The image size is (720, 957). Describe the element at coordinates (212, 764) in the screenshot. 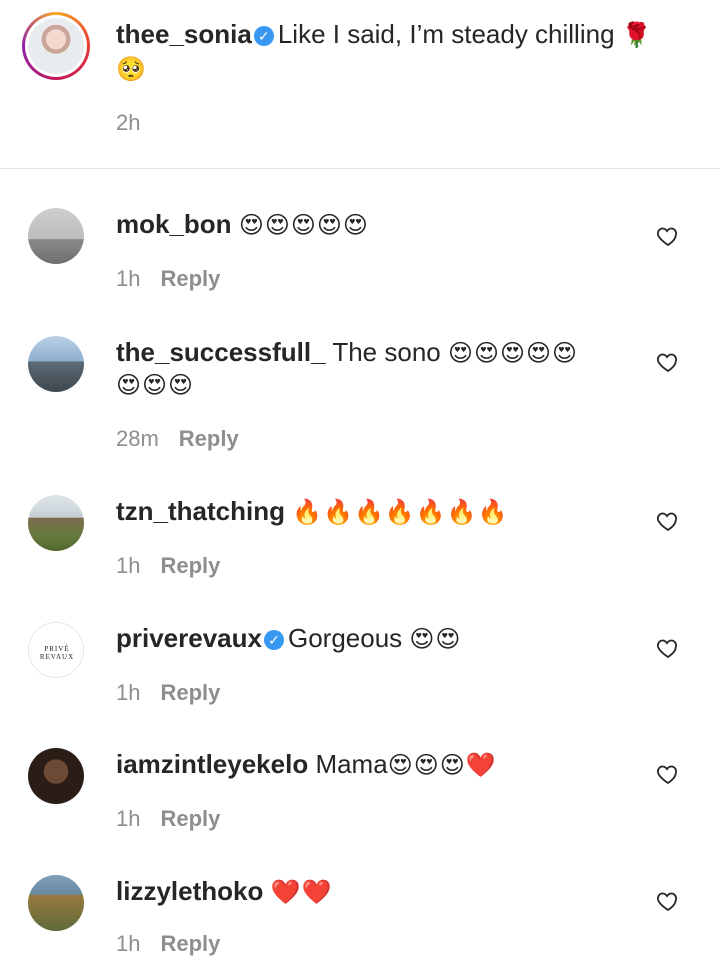

I see `comment-username: iamzintleyekelo` at that location.